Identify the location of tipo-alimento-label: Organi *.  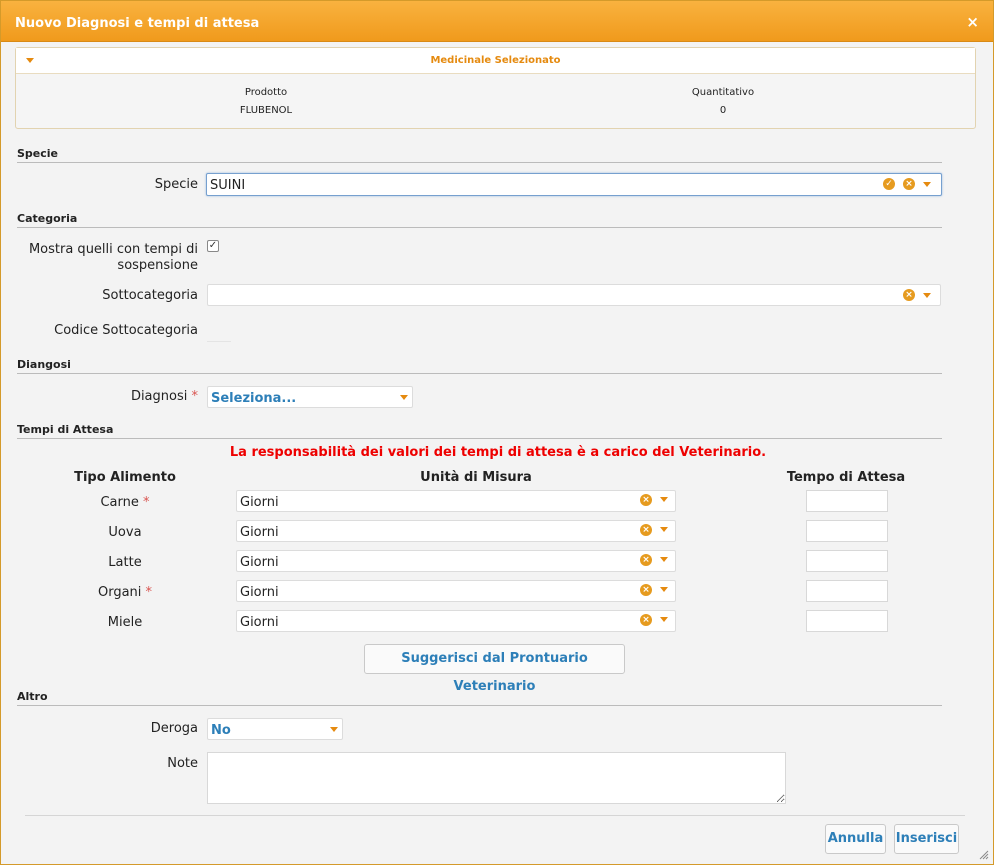
(125, 592).